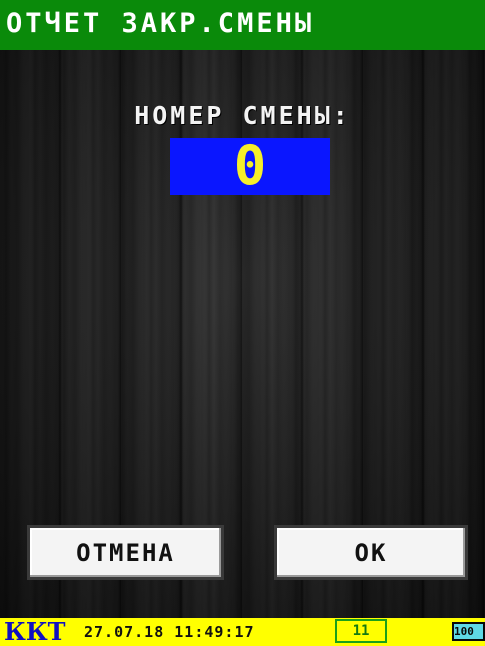  I want to click on title-bar: ОТЧЕТ ЗАКР.СМЕНЫ, so click(242, 25).